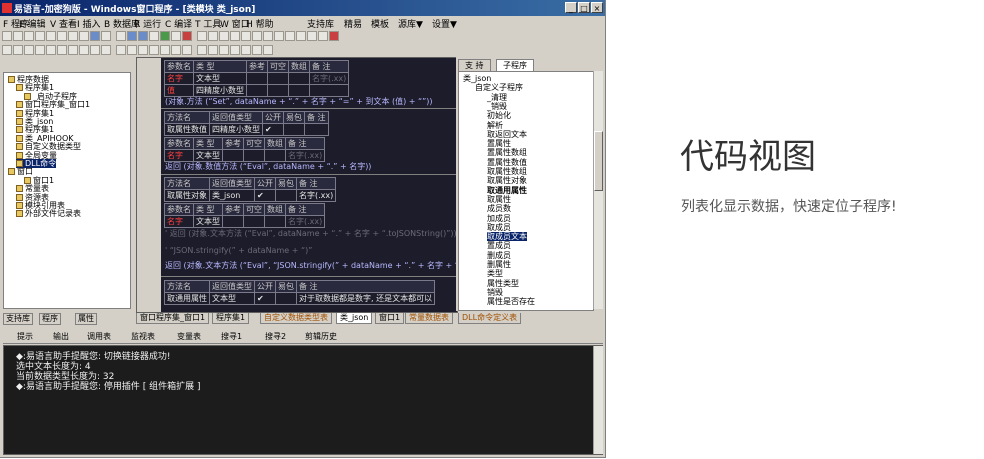  Describe the element at coordinates (147, 23) in the screenshot. I see `menu-item: R 运行` at that location.